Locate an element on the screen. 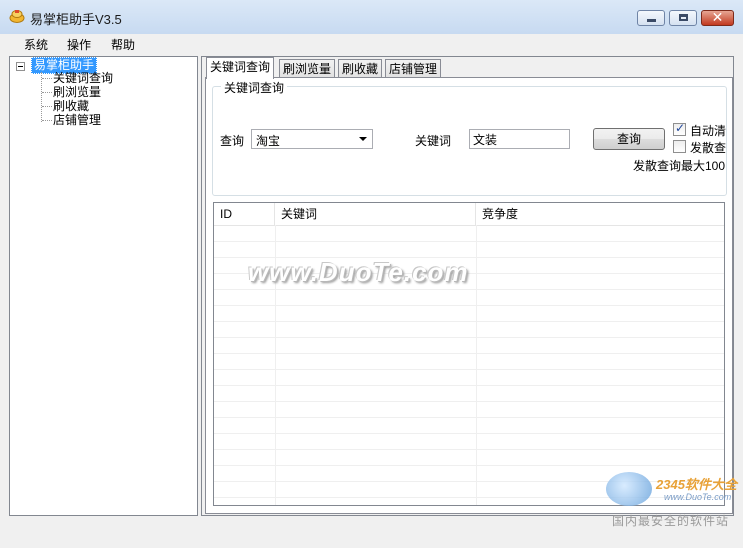  keyword-input-box is located at coordinates (519, 139).